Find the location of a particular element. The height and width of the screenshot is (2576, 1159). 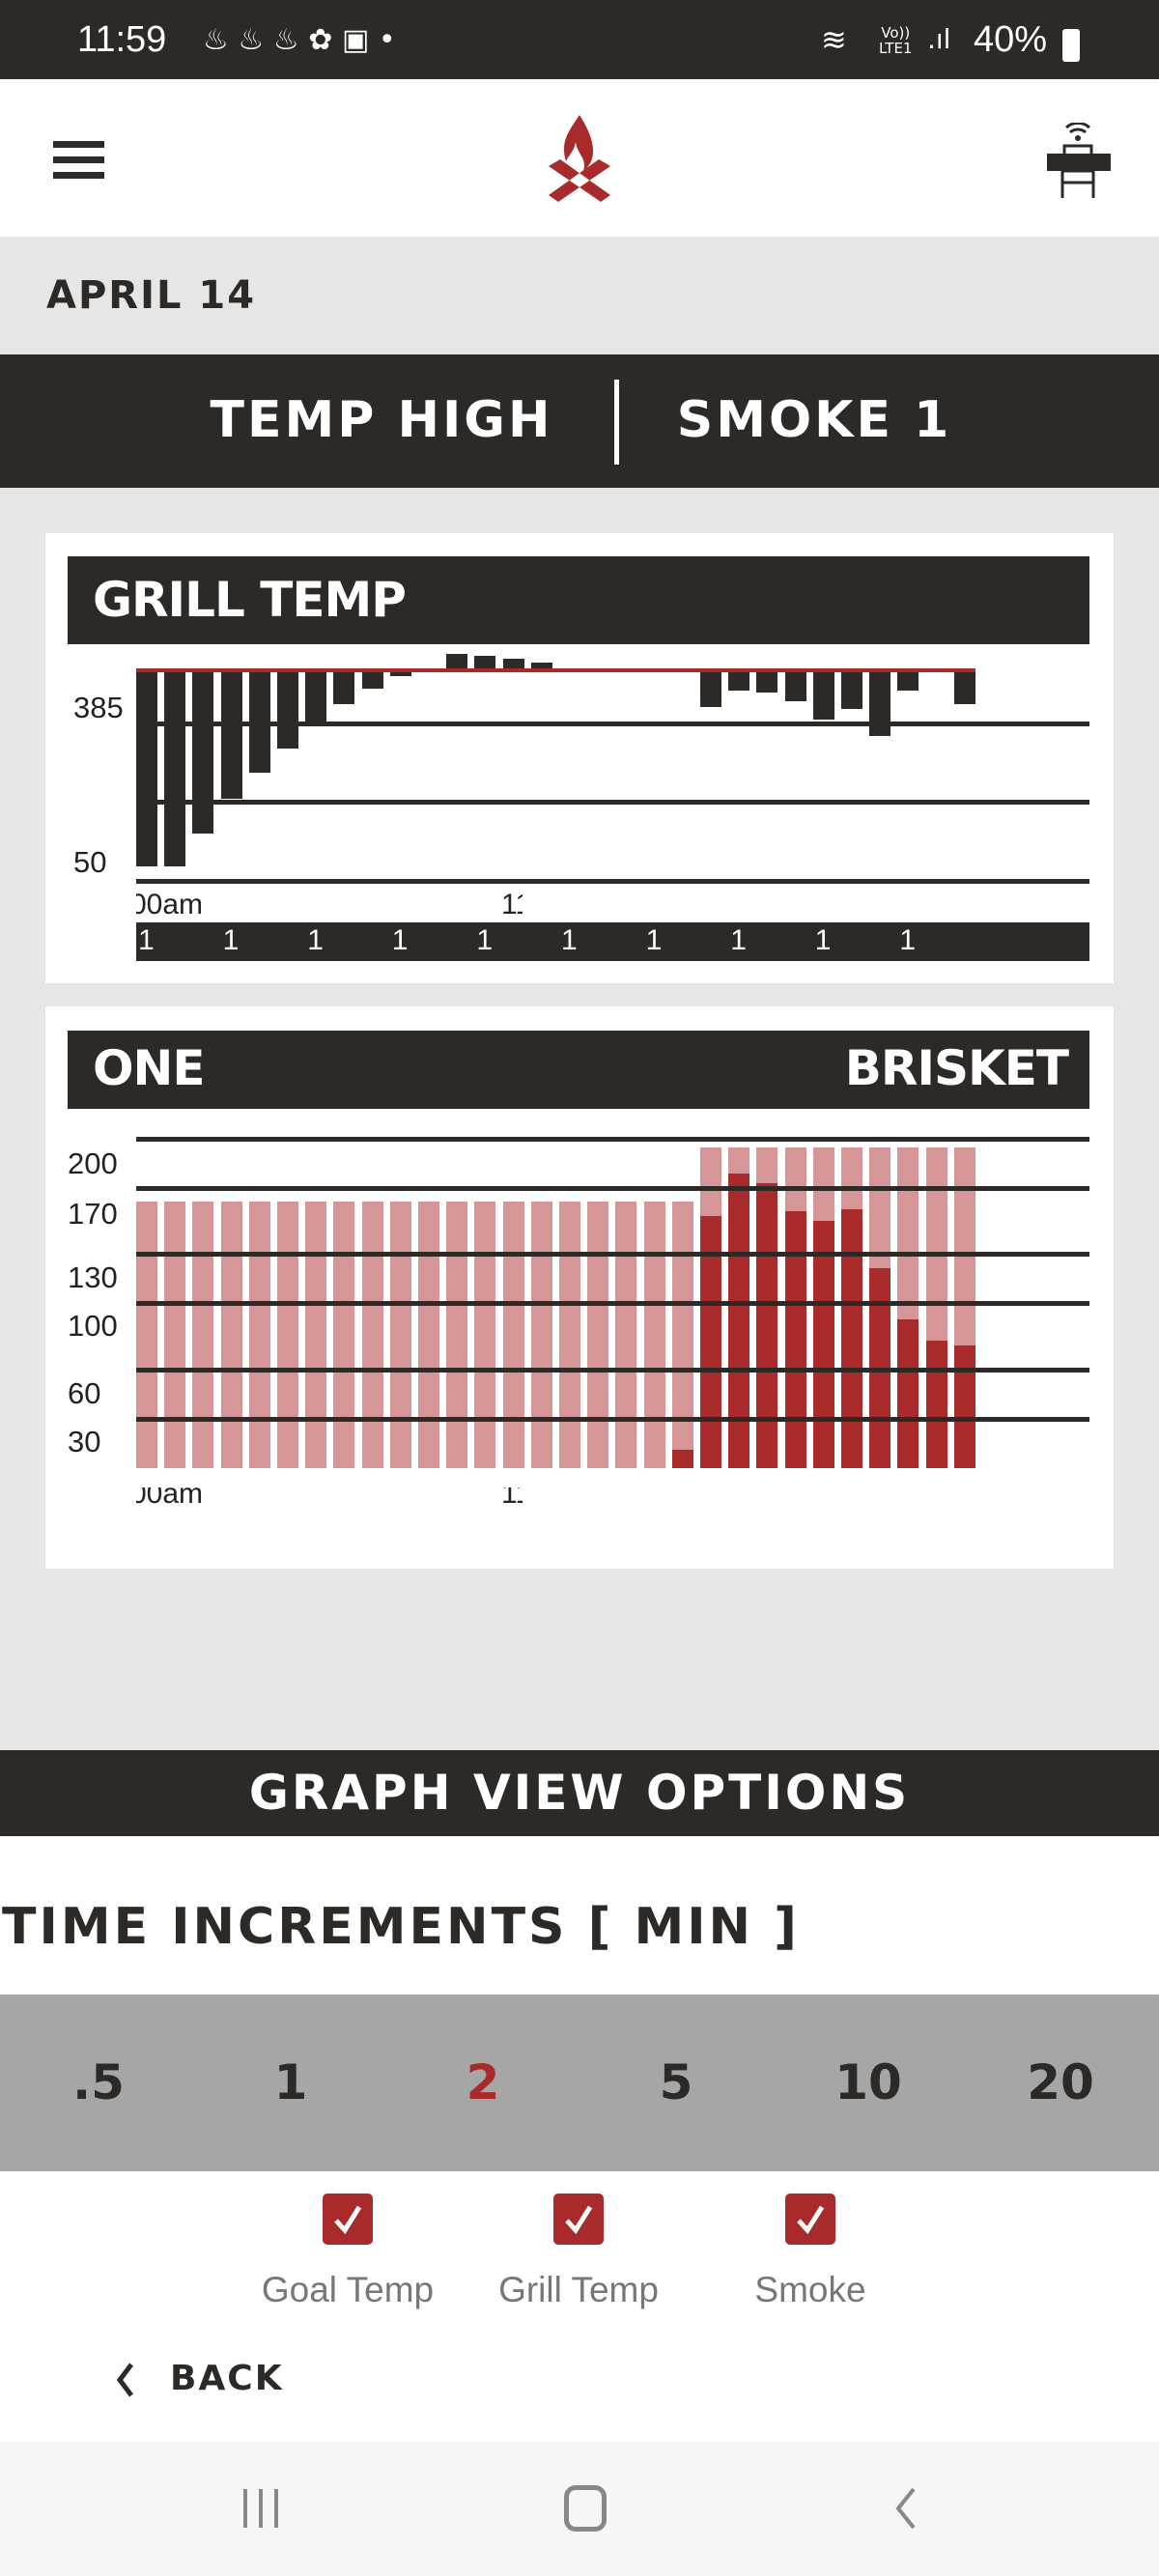

status-bar: 11:59 ♨ ♨ ♨ ✿ ▣ • ≋ Vo)) LTE1 .ıl 40% is located at coordinates (579, 39).